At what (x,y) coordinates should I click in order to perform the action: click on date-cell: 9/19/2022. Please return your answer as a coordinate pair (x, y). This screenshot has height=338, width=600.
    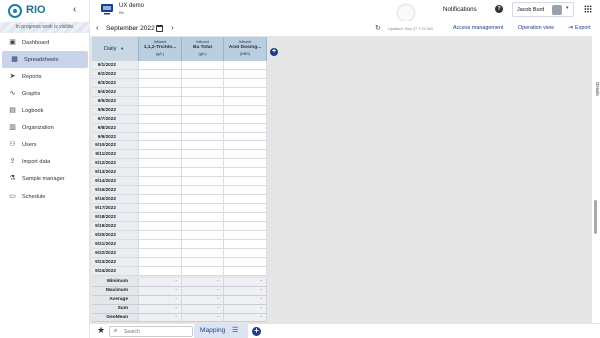
    Looking at the image, I should click on (115, 226).